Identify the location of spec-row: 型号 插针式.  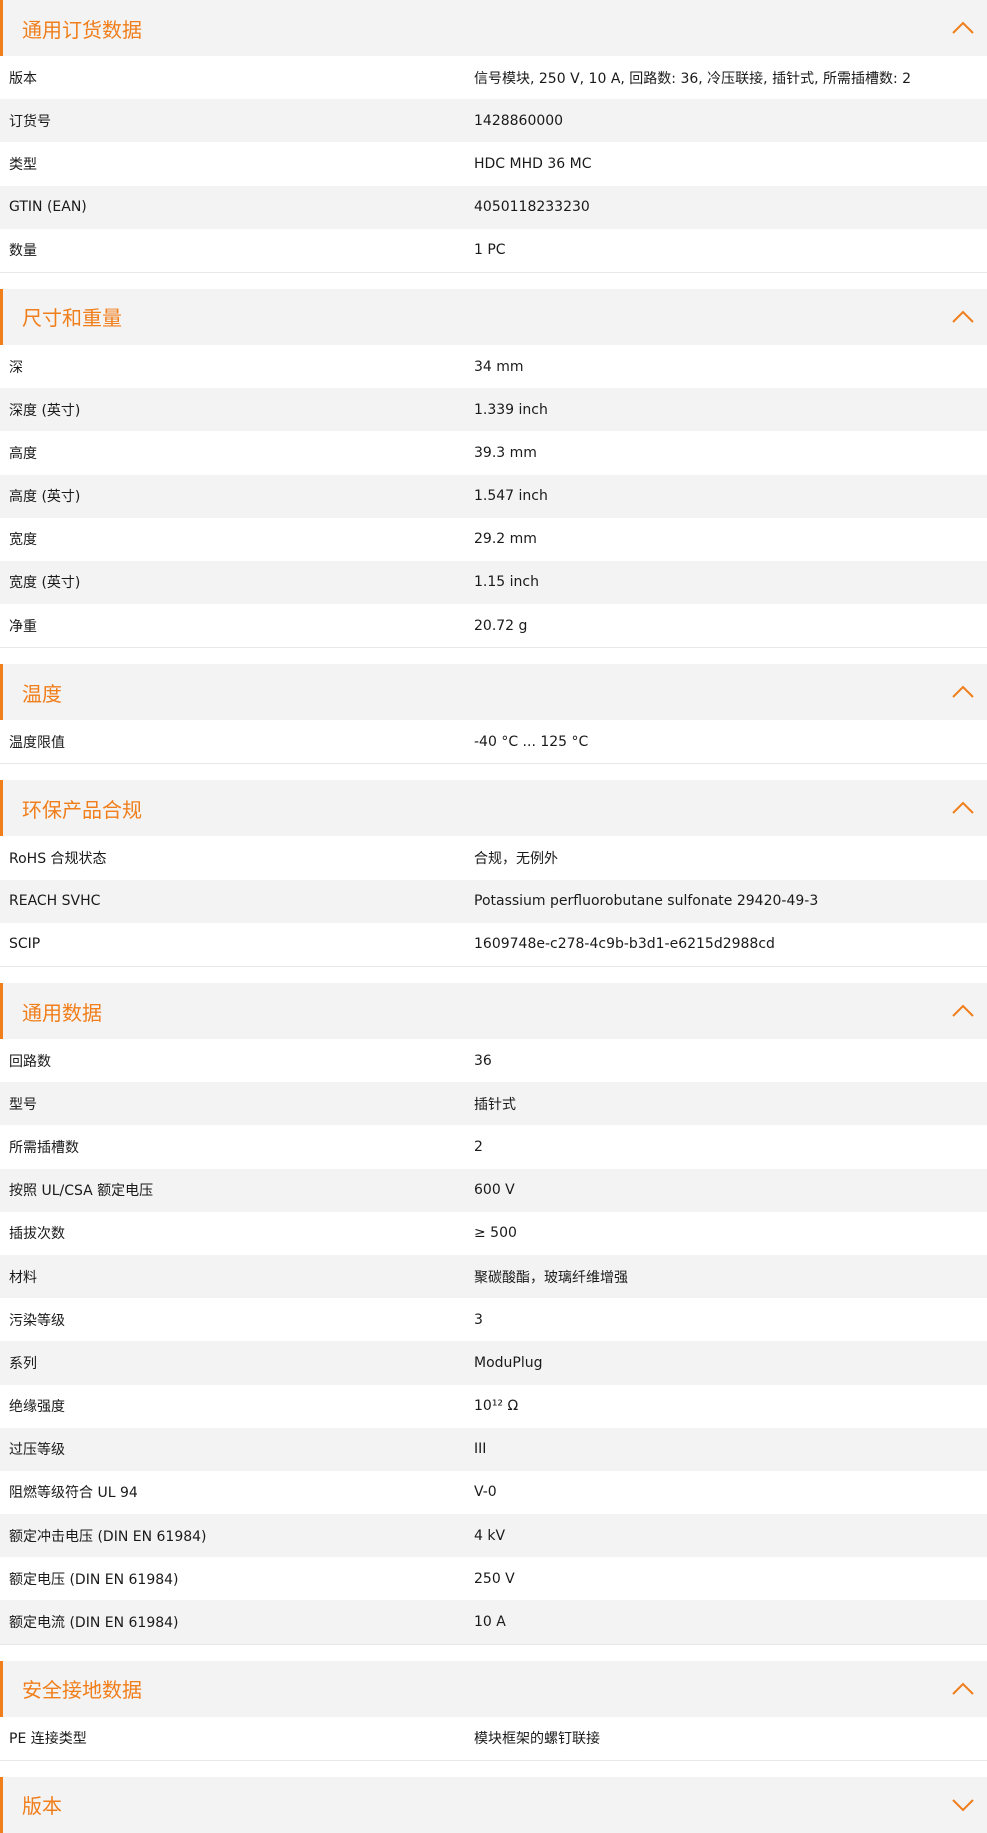
(493, 1104).